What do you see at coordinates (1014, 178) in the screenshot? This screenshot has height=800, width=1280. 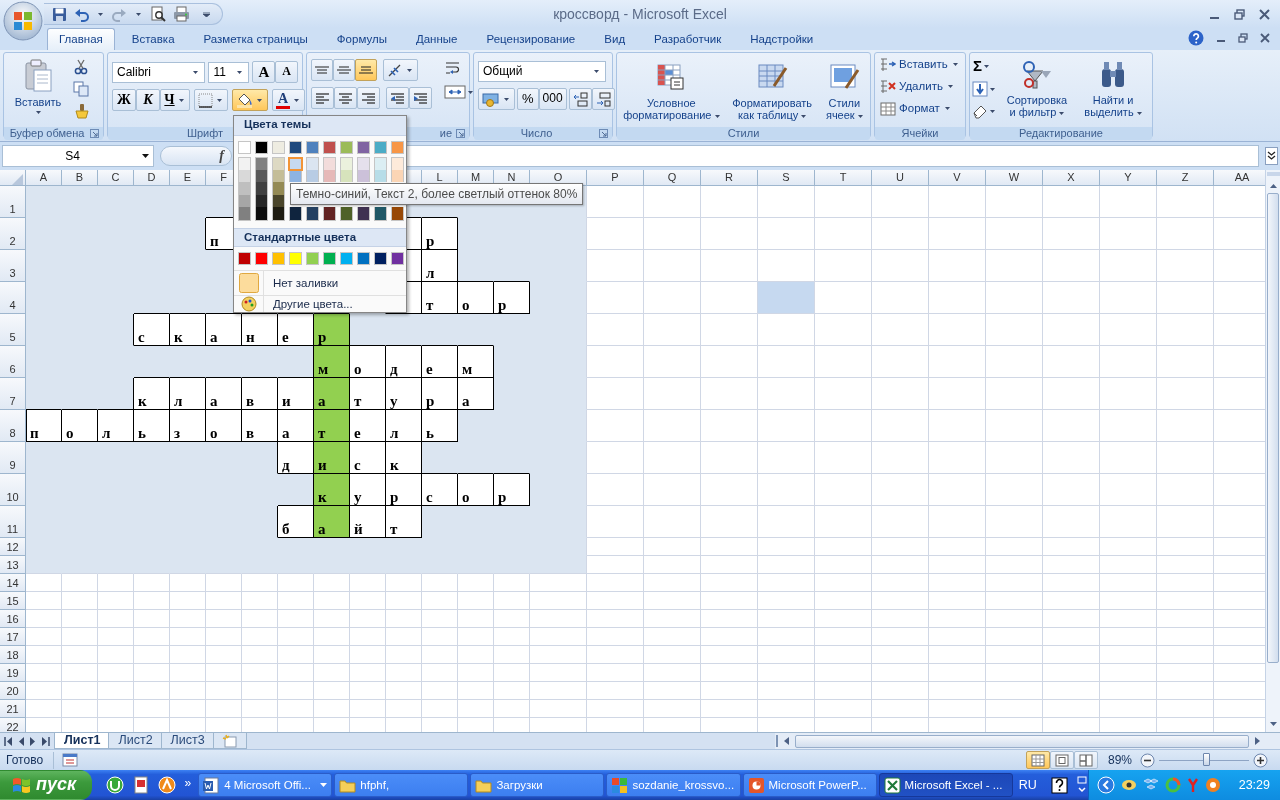 I see `column-header: W` at bounding box center [1014, 178].